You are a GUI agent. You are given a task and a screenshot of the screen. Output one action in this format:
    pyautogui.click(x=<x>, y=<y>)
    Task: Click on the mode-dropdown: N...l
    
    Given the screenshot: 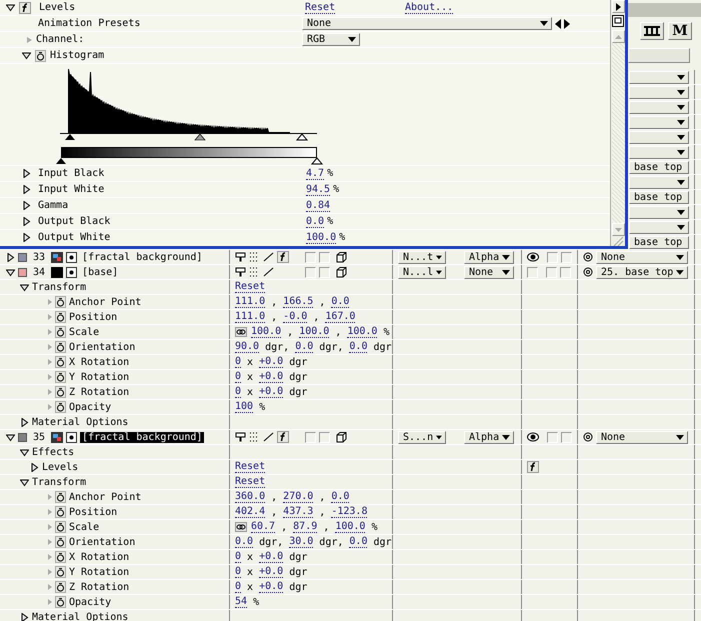 What is the action you would take?
    pyautogui.click(x=422, y=272)
    